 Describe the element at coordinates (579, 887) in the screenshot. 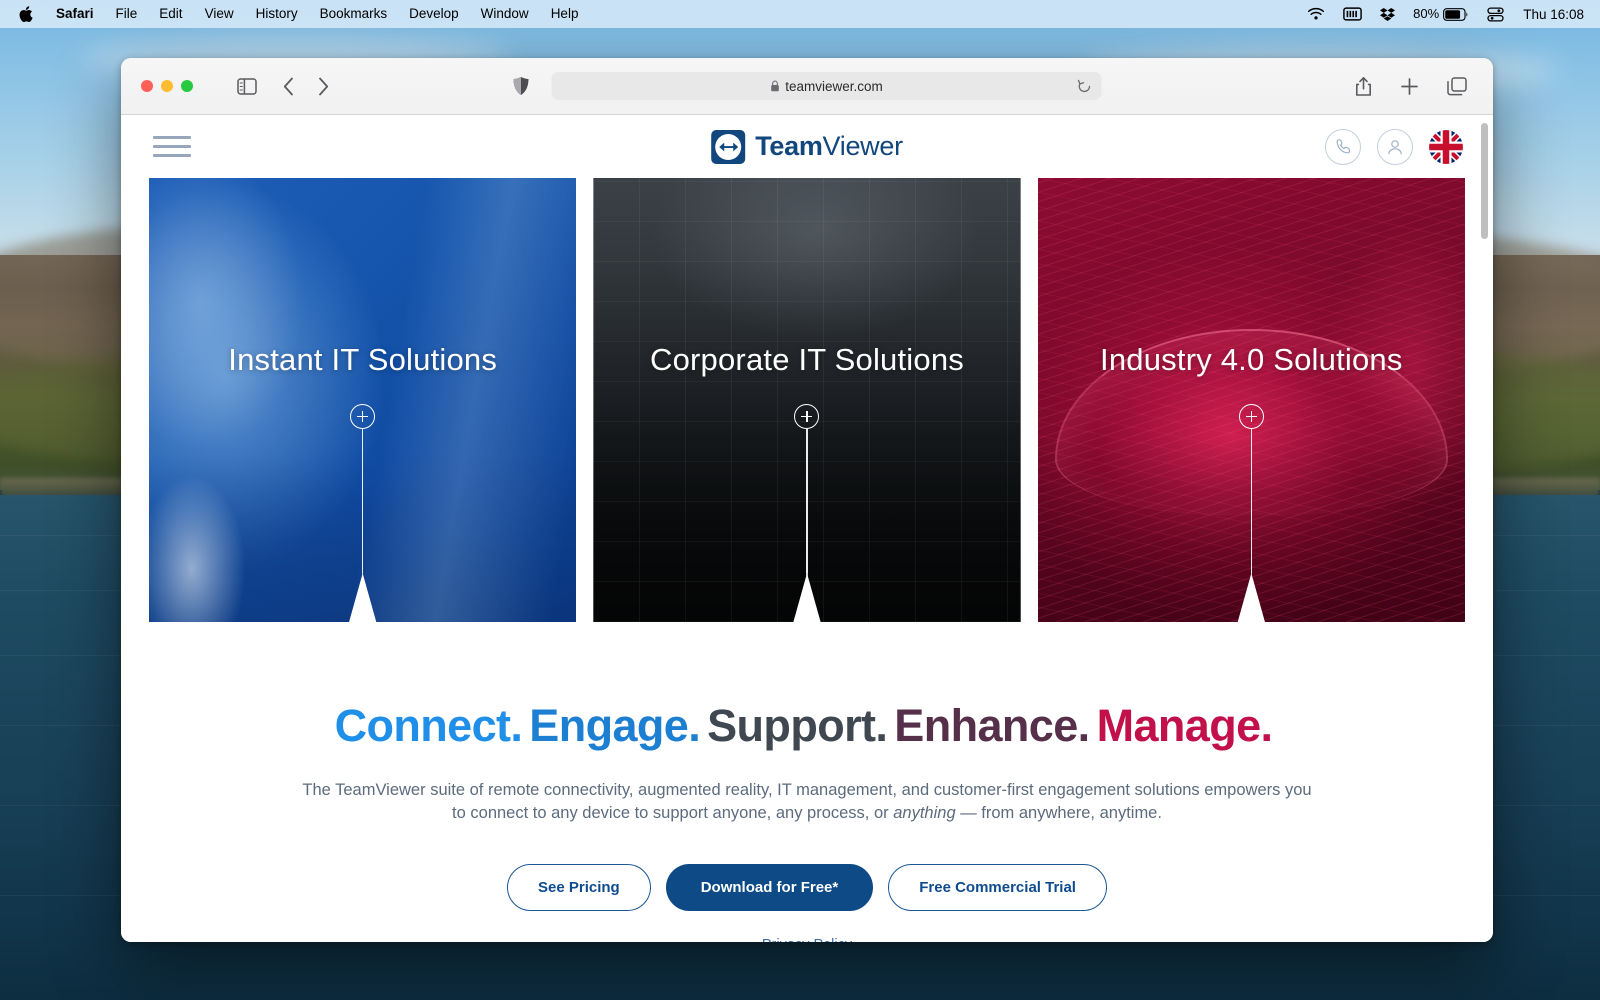

I see `see-pricing-button: See Pricing` at that location.